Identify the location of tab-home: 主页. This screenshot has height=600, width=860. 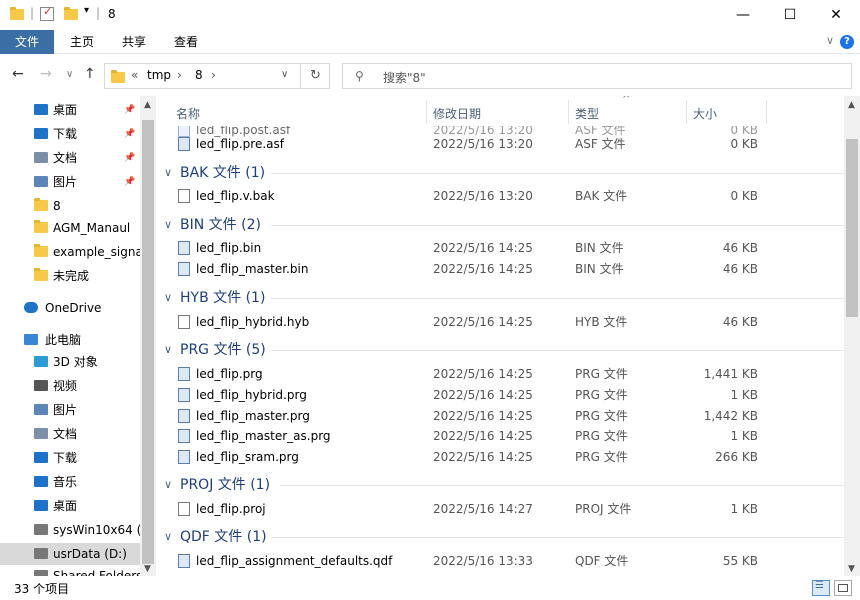
(82, 42).